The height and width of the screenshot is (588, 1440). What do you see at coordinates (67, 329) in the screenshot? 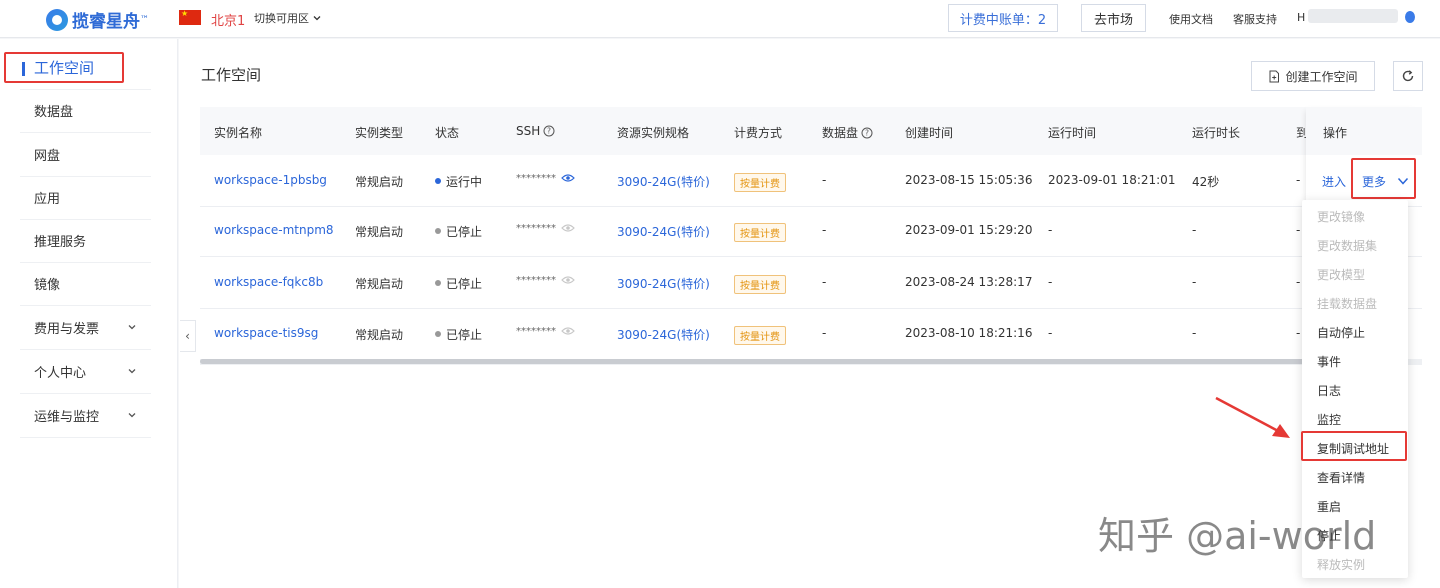
I see `sidebar-item-label: 费用与发票` at bounding box center [67, 329].